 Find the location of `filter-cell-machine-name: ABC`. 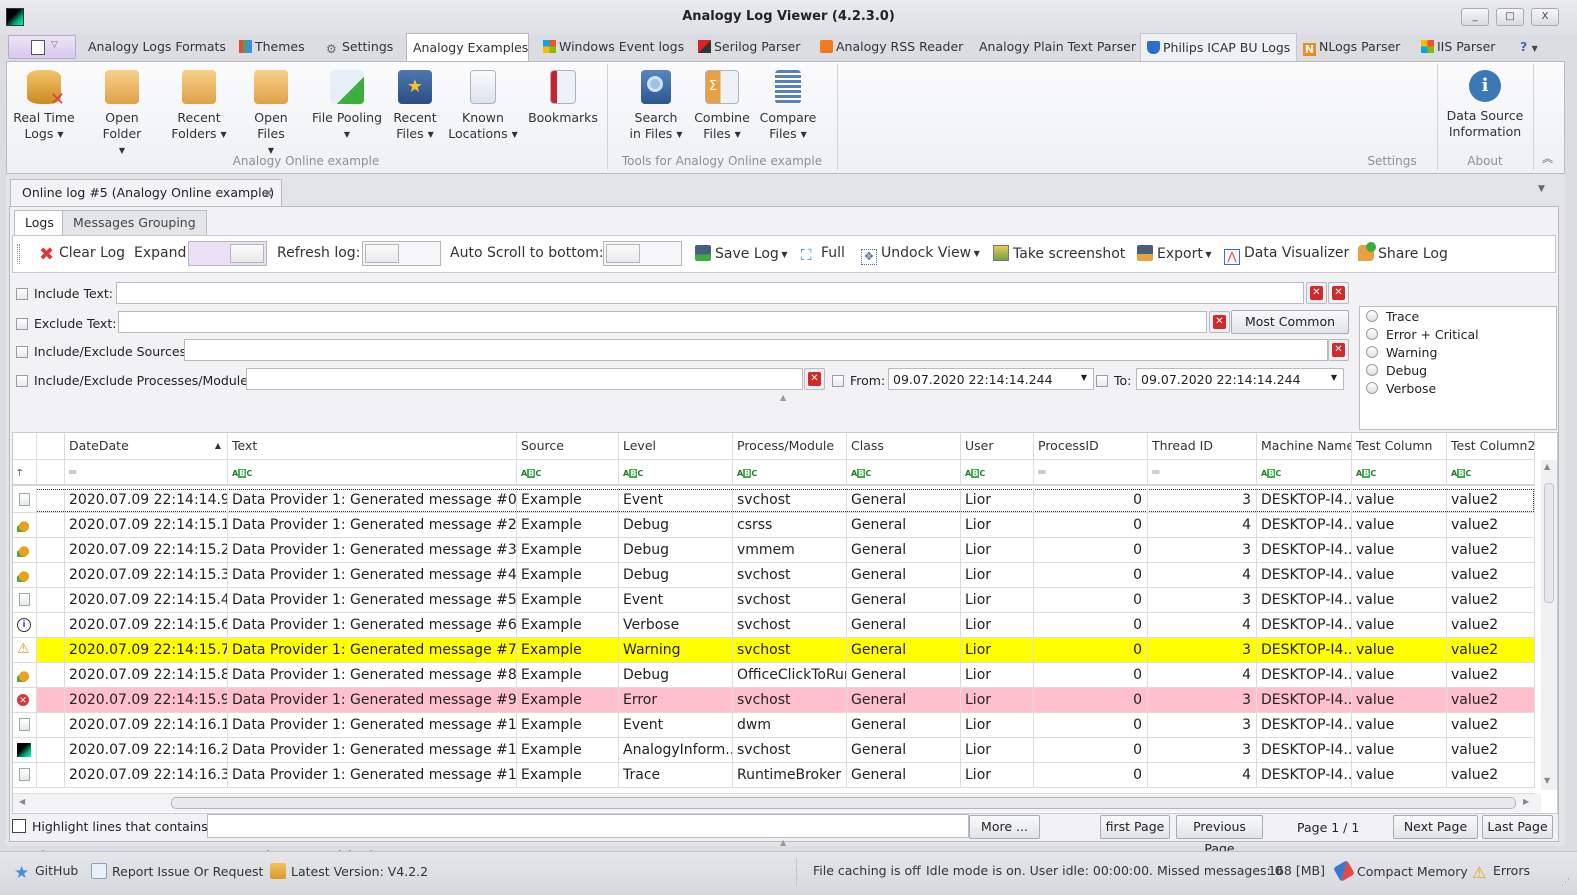

filter-cell-machine-name: ABC is located at coordinates (1304, 472).